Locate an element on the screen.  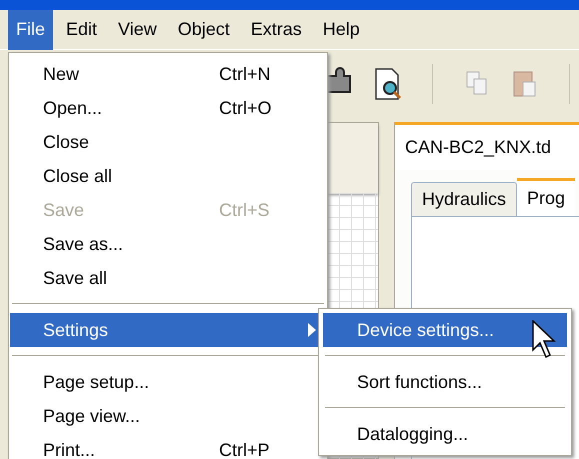
menu-item: Close all is located at coordinates (168, 176).